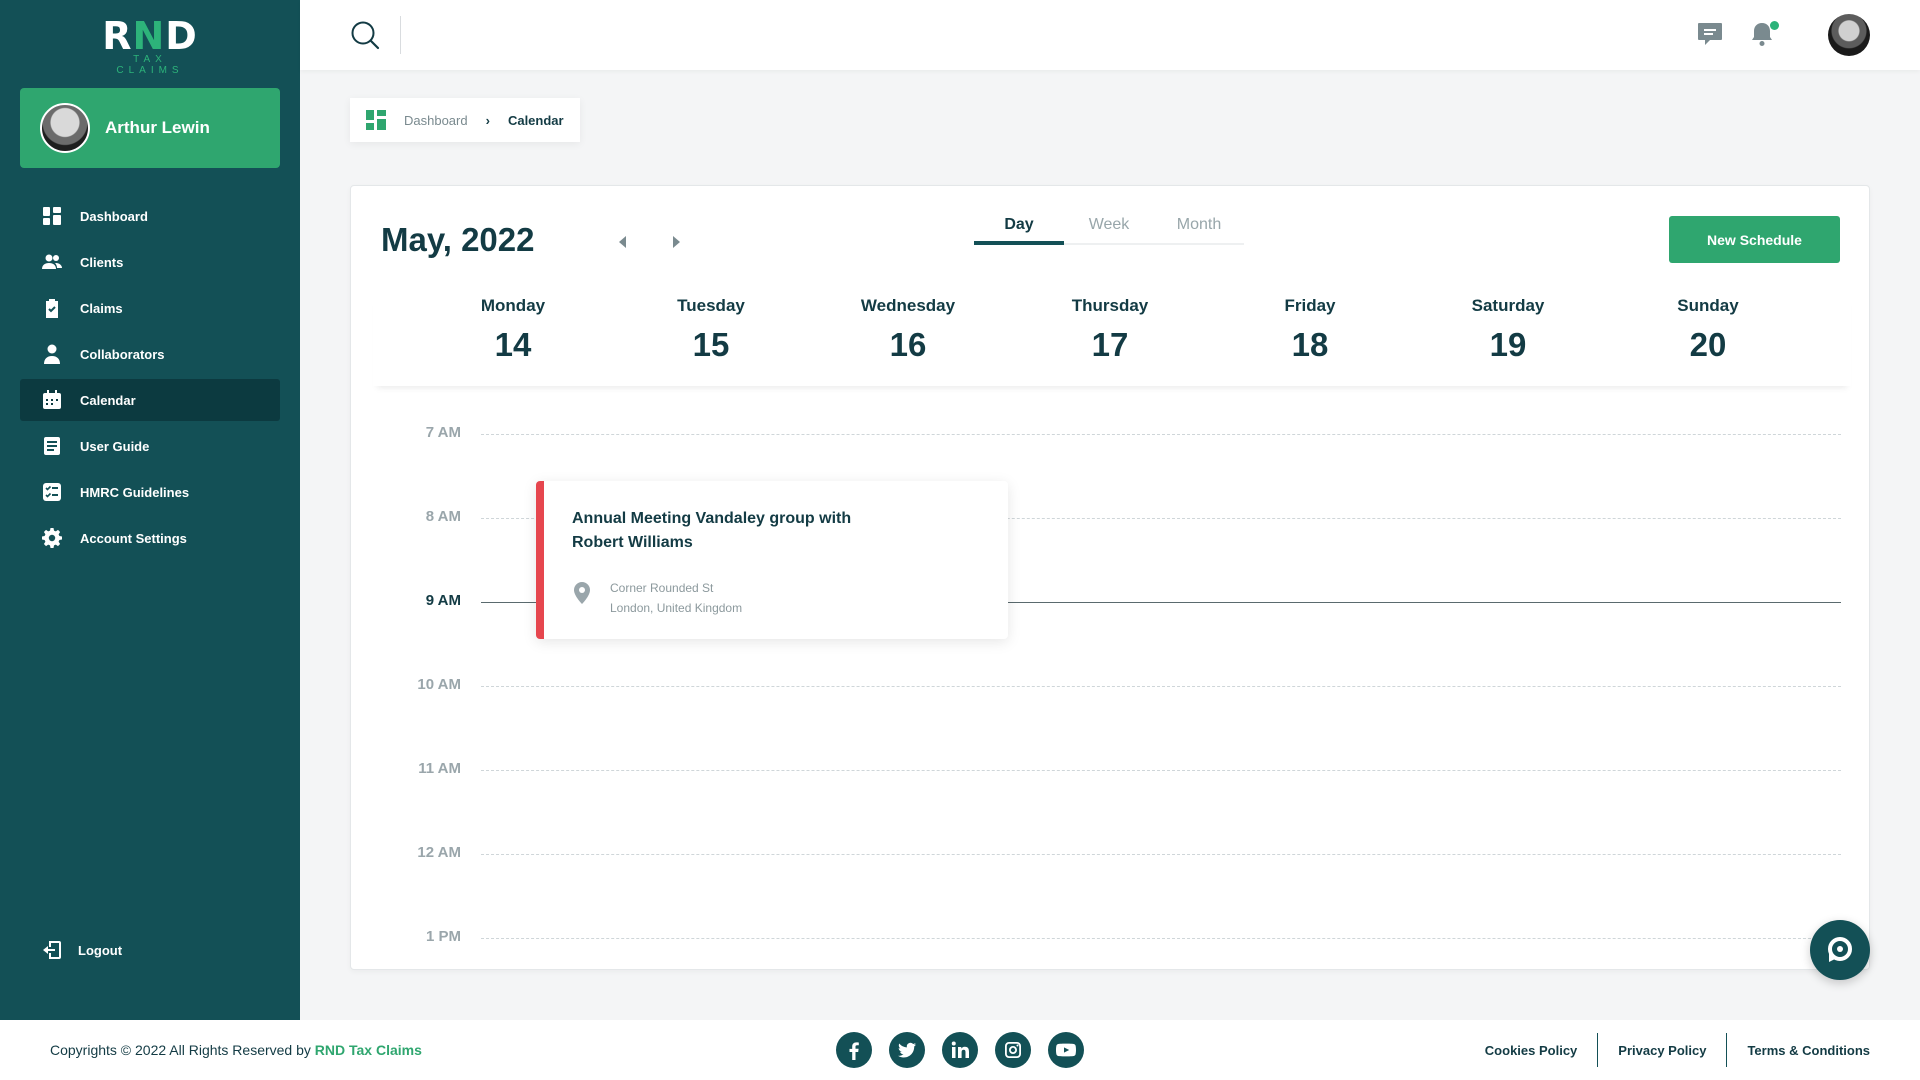 The width and height of the screenshot is (1920, 1080). I want to click on live-chat-button, so click(1840, 950).